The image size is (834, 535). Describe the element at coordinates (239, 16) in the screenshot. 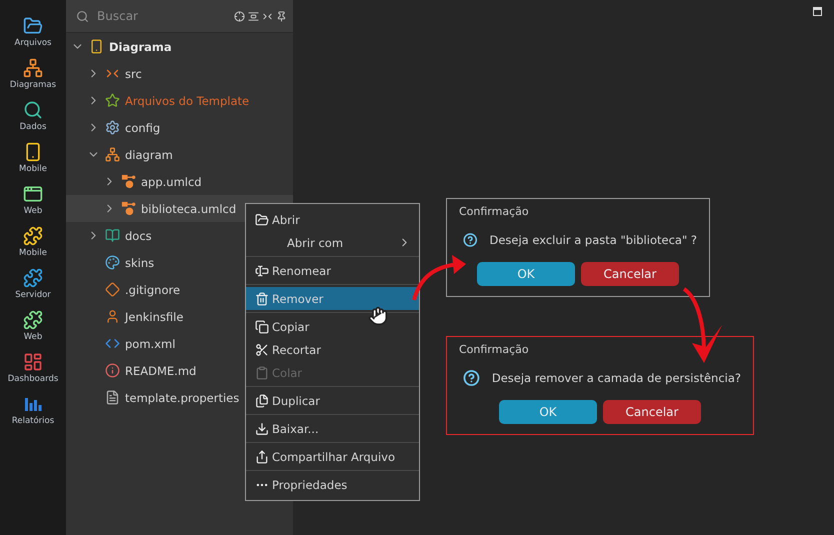

I see `locate-icon` at that location.